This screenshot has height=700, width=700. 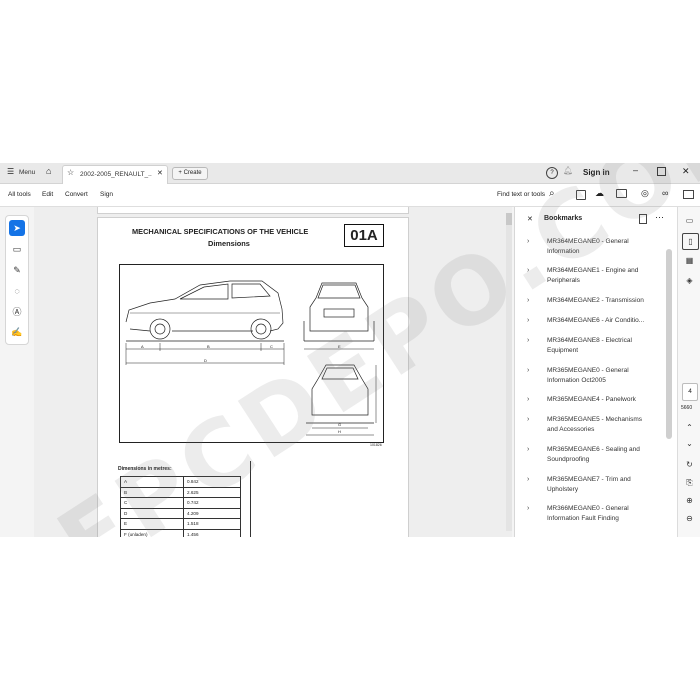 What do you see at coordinates (594, 419) in the screenshot?
I see `bookmark-label-line1: MR365MEGANE5 - Mechanisms` at bounding box center [594, 419].